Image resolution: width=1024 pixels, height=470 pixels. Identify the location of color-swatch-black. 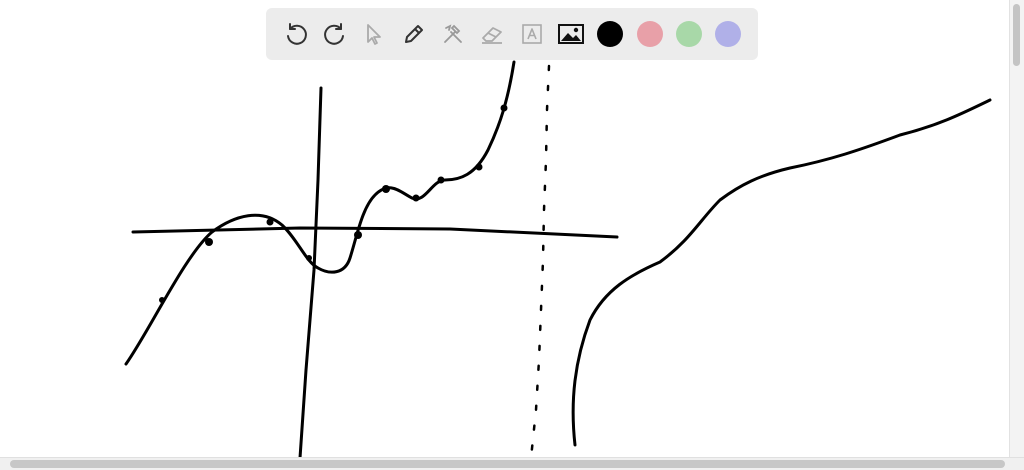
(610, 34).